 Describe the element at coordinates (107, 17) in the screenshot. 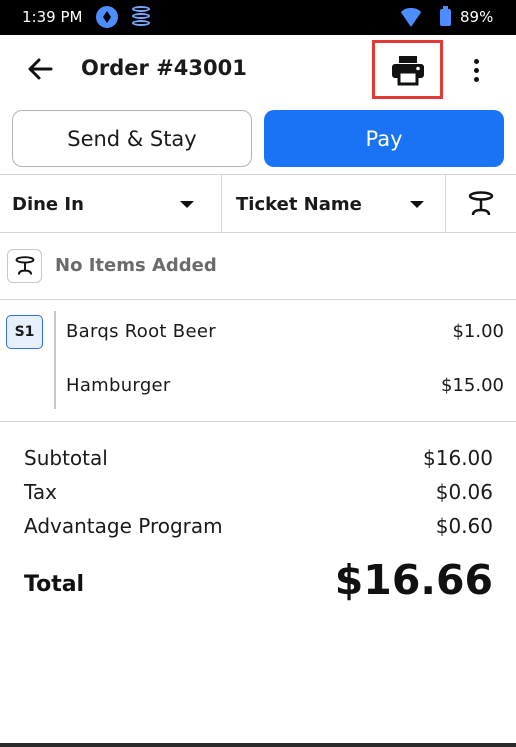

I see `app-a-icon` at that location.